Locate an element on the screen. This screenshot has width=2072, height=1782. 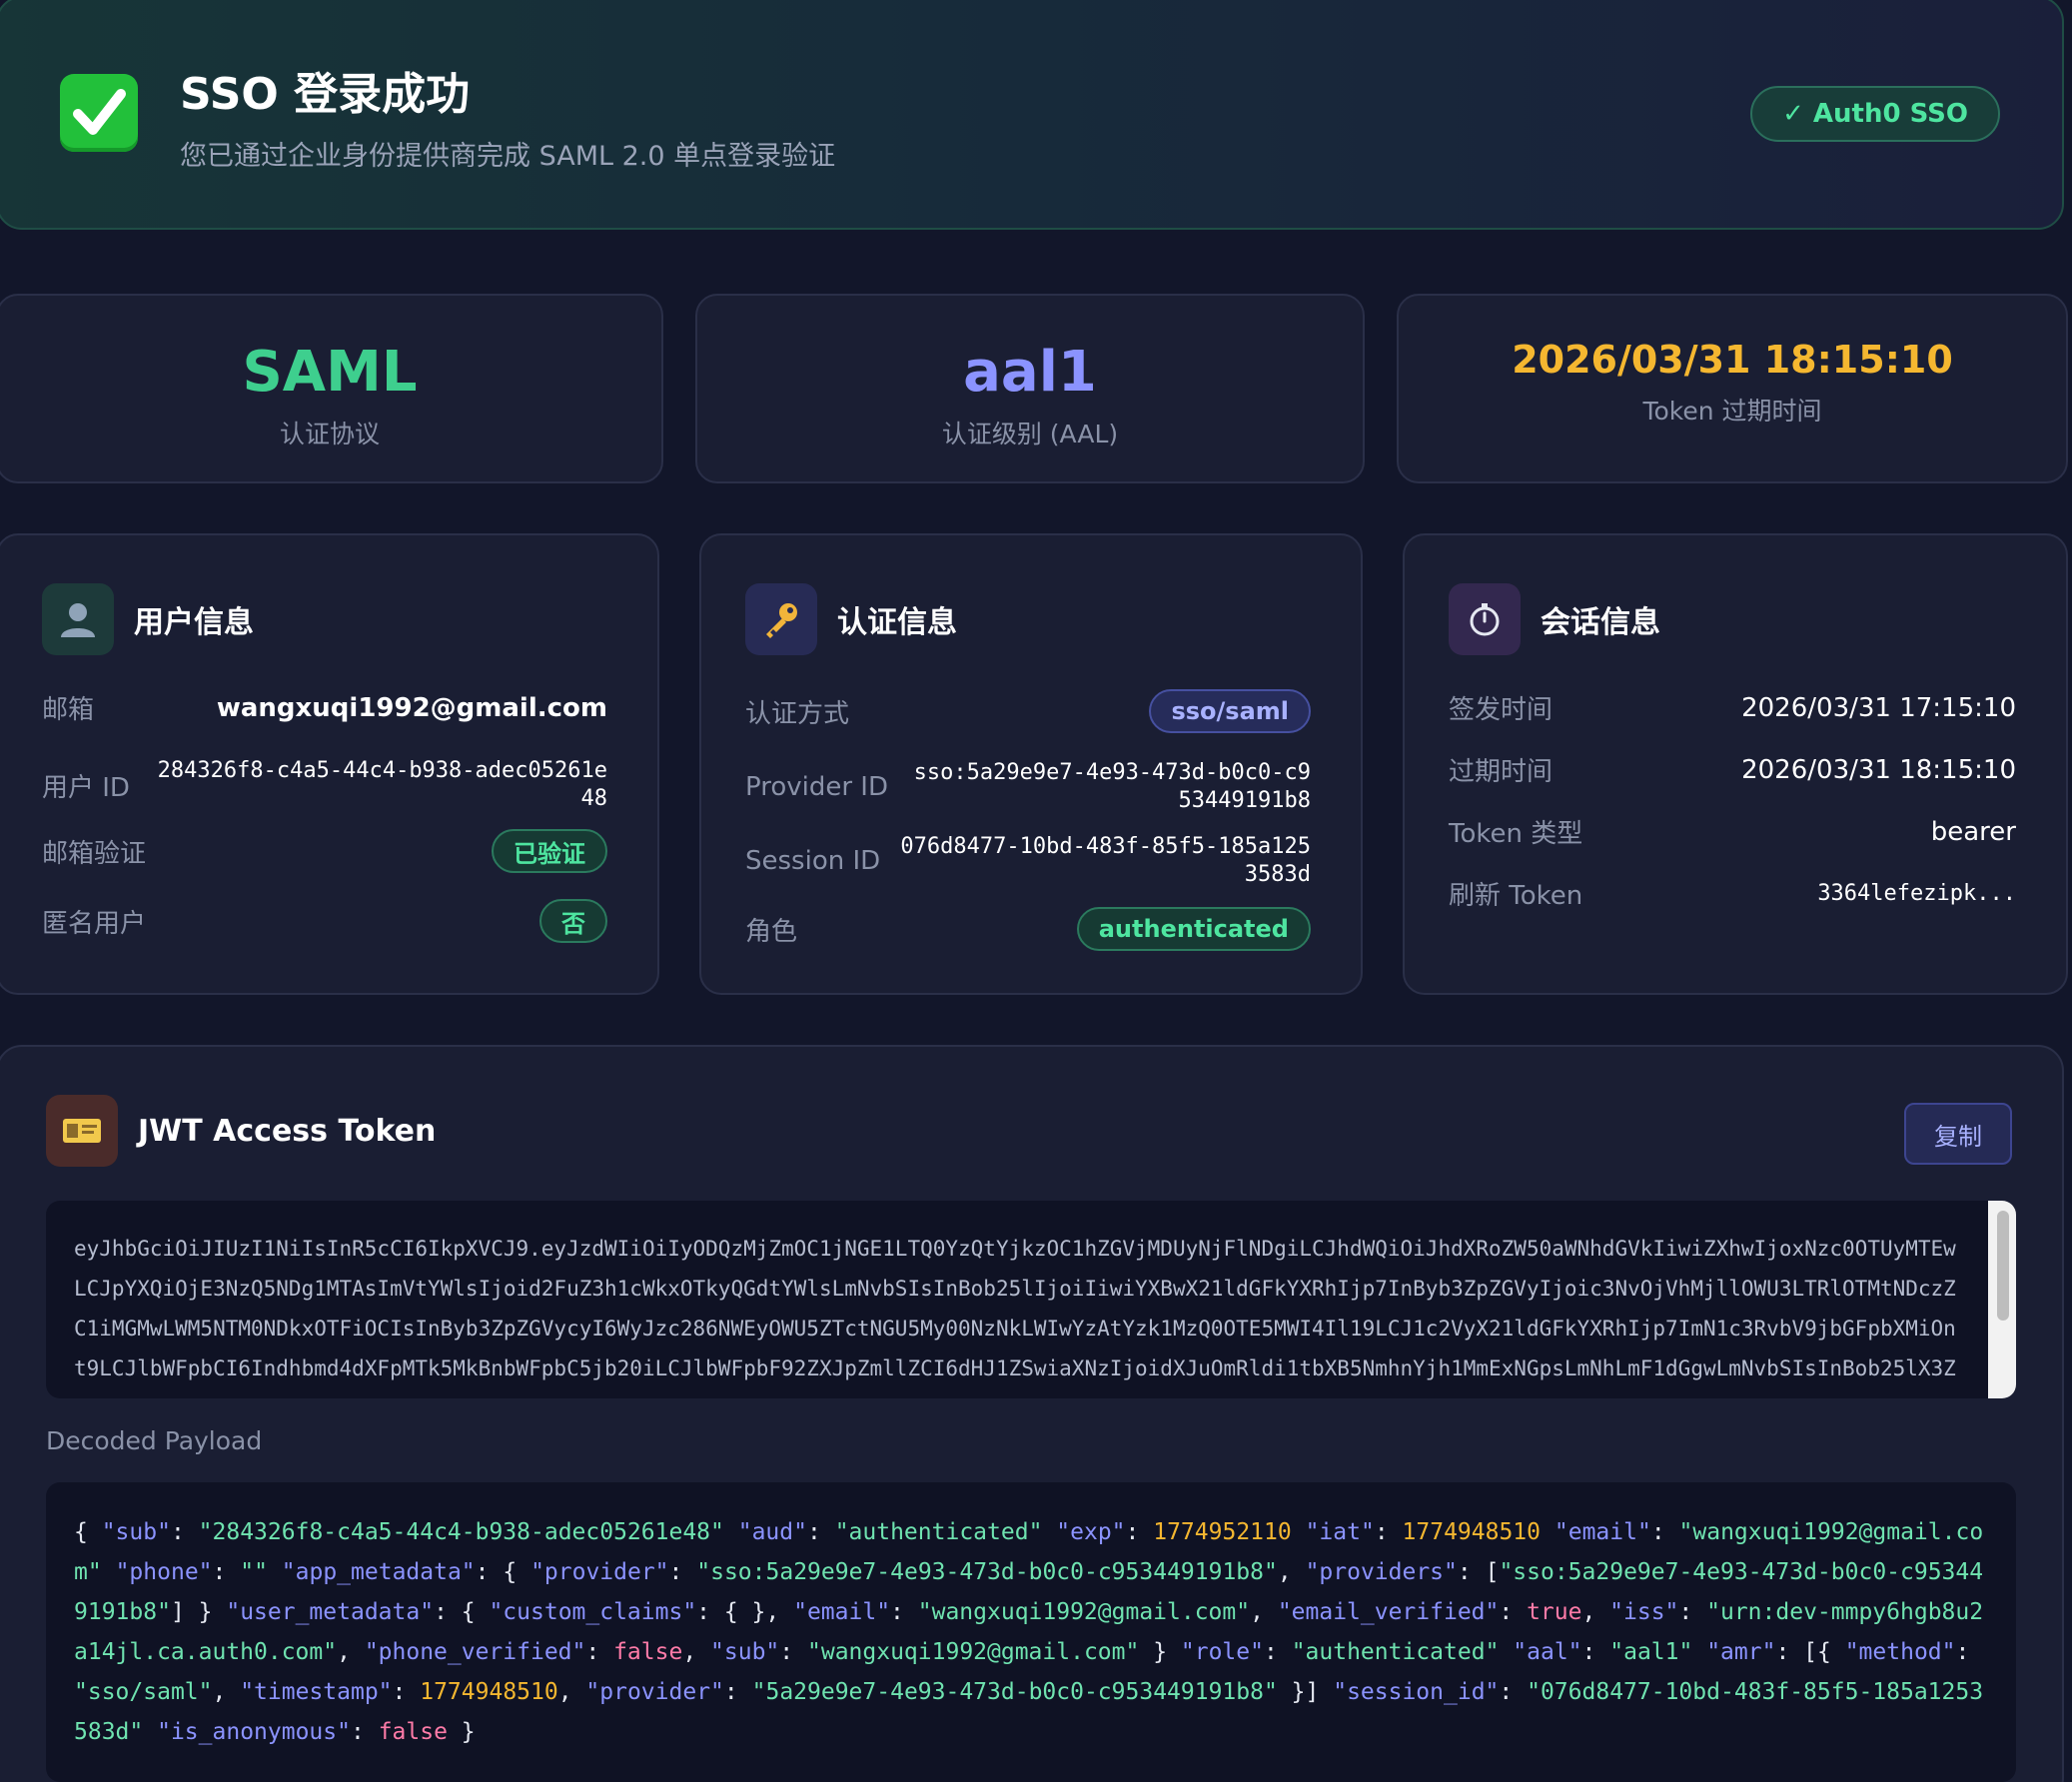
user-id-value: 284326f8-c4a5-44c4-b938-adec05261e48 is located at coordinates (382, 785).